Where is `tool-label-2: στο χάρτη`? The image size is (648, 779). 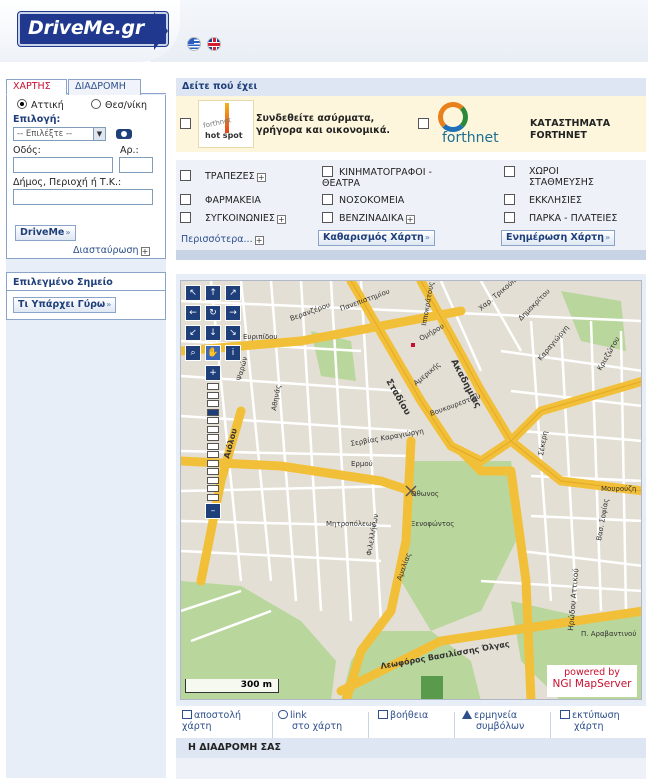 tool-label-2: στο χάρτη is located at coordinates (317, 726).